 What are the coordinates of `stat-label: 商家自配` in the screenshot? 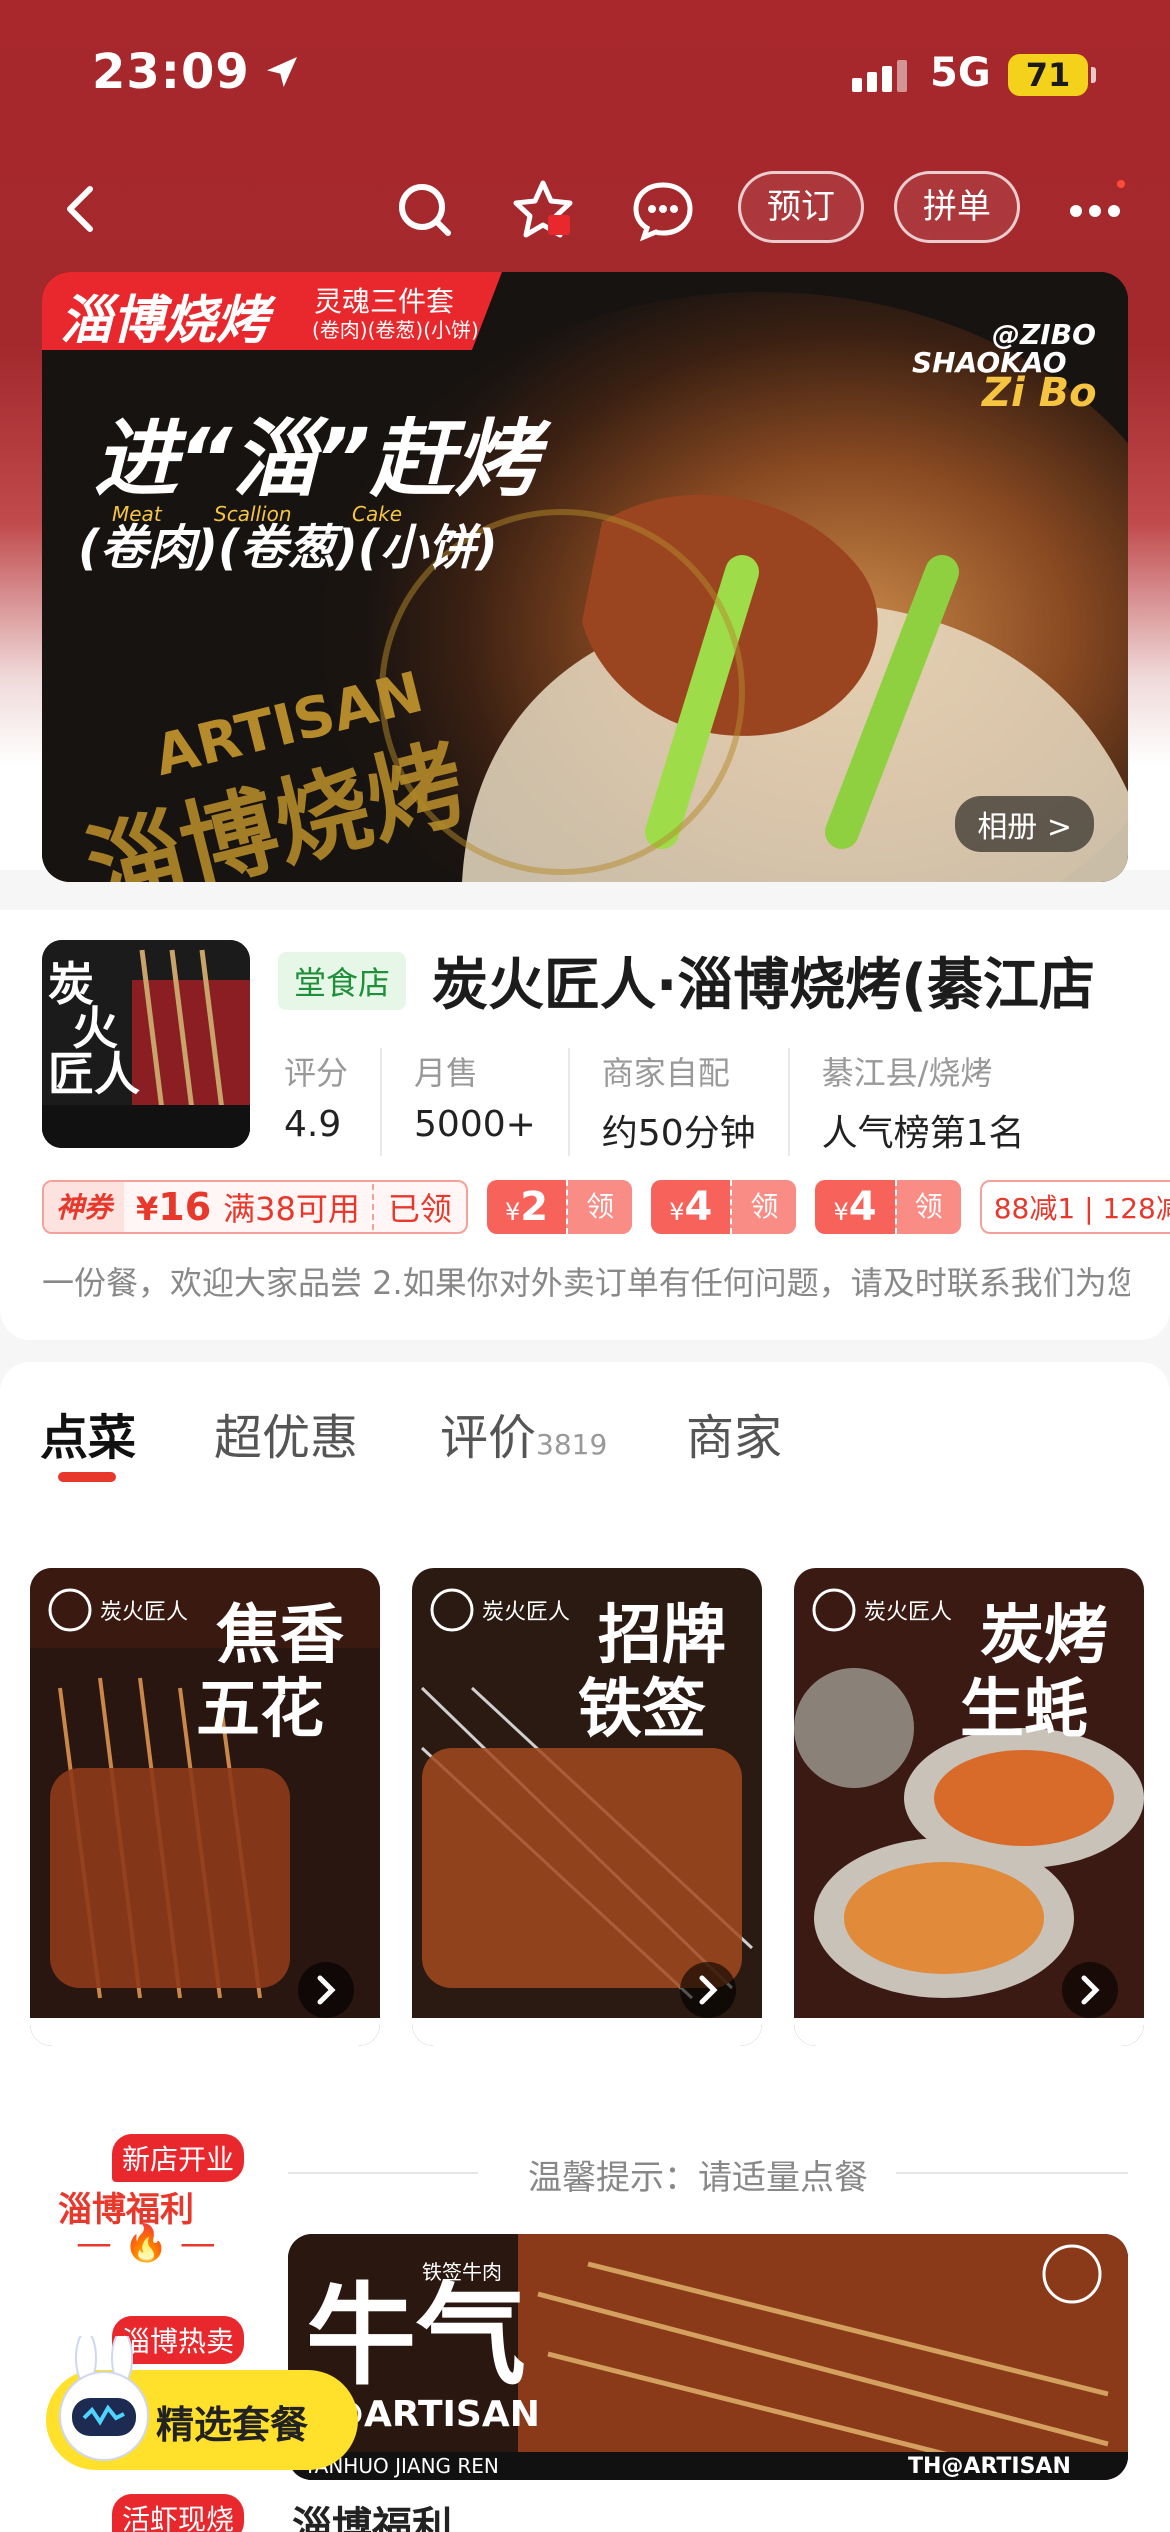 It's located at (665, 1073).